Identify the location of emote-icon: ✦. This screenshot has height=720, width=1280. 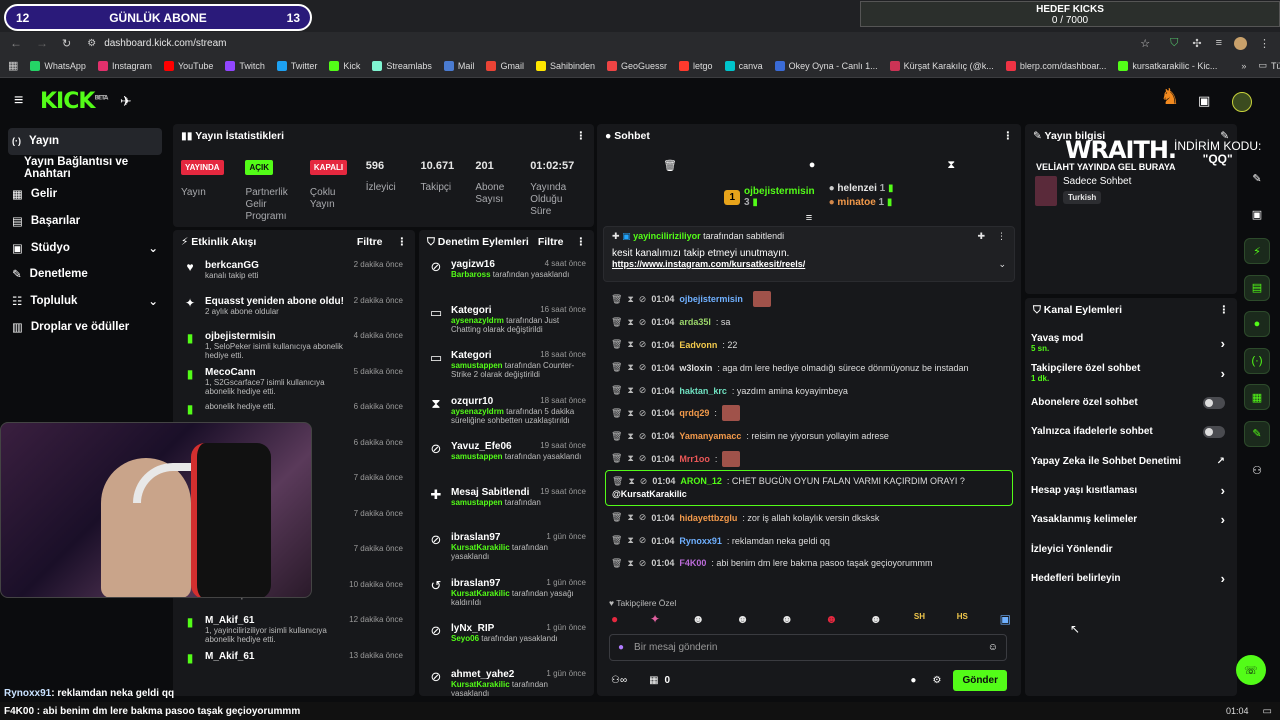
(655, 619).